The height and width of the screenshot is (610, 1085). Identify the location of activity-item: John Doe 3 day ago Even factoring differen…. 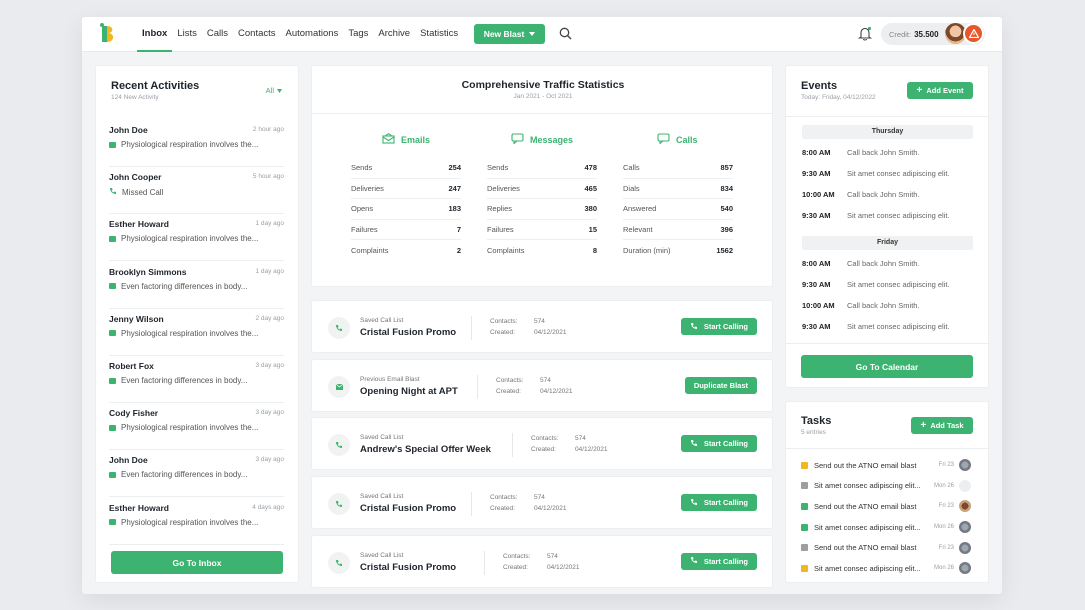
(196, 474).